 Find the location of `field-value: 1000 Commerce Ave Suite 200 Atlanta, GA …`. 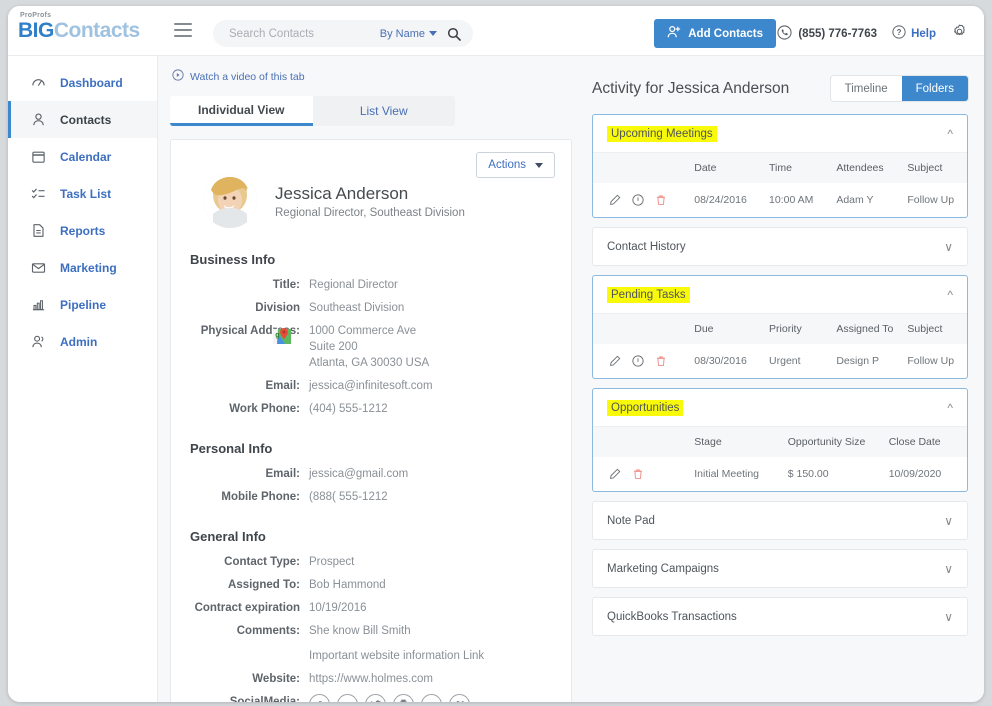

field-value: 1000 Commerce Ave Suite 200 Atlanta, GA … is located at coordinates (369, 347).